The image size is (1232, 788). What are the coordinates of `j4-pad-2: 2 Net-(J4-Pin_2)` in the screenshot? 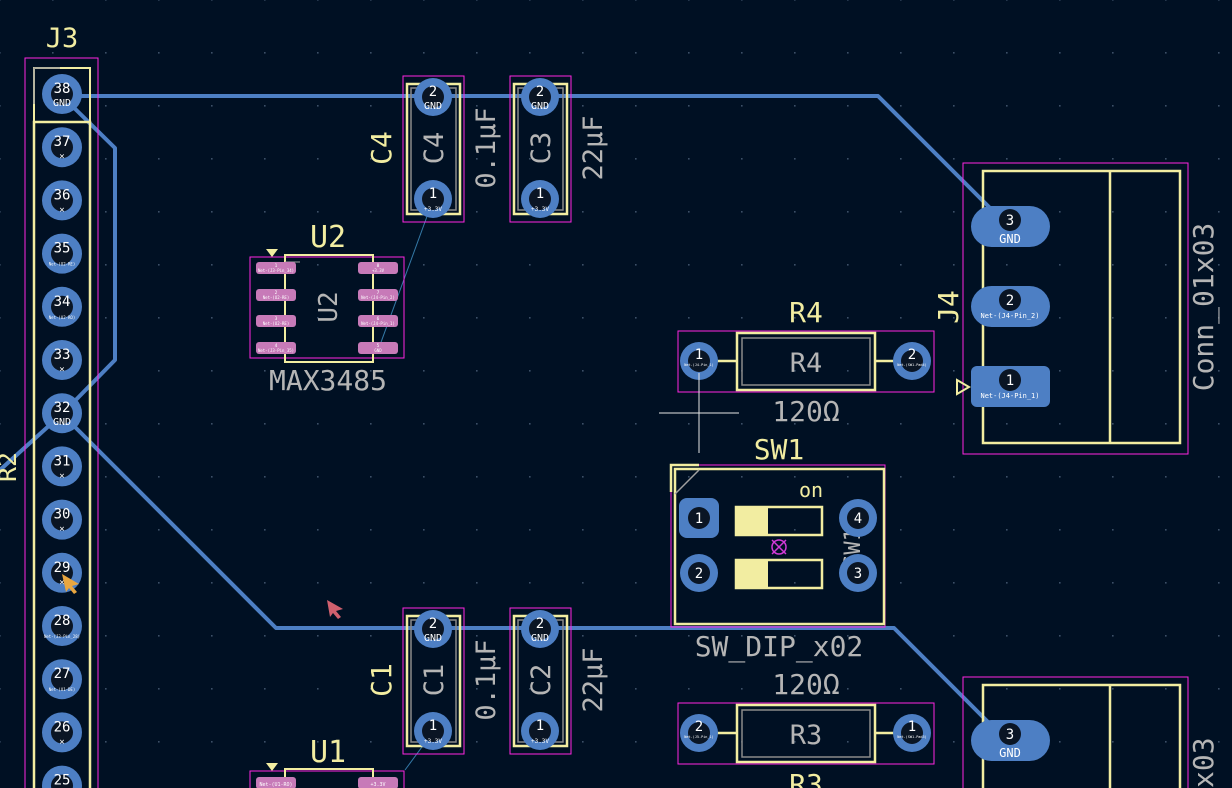 It's located at (1010, 306).